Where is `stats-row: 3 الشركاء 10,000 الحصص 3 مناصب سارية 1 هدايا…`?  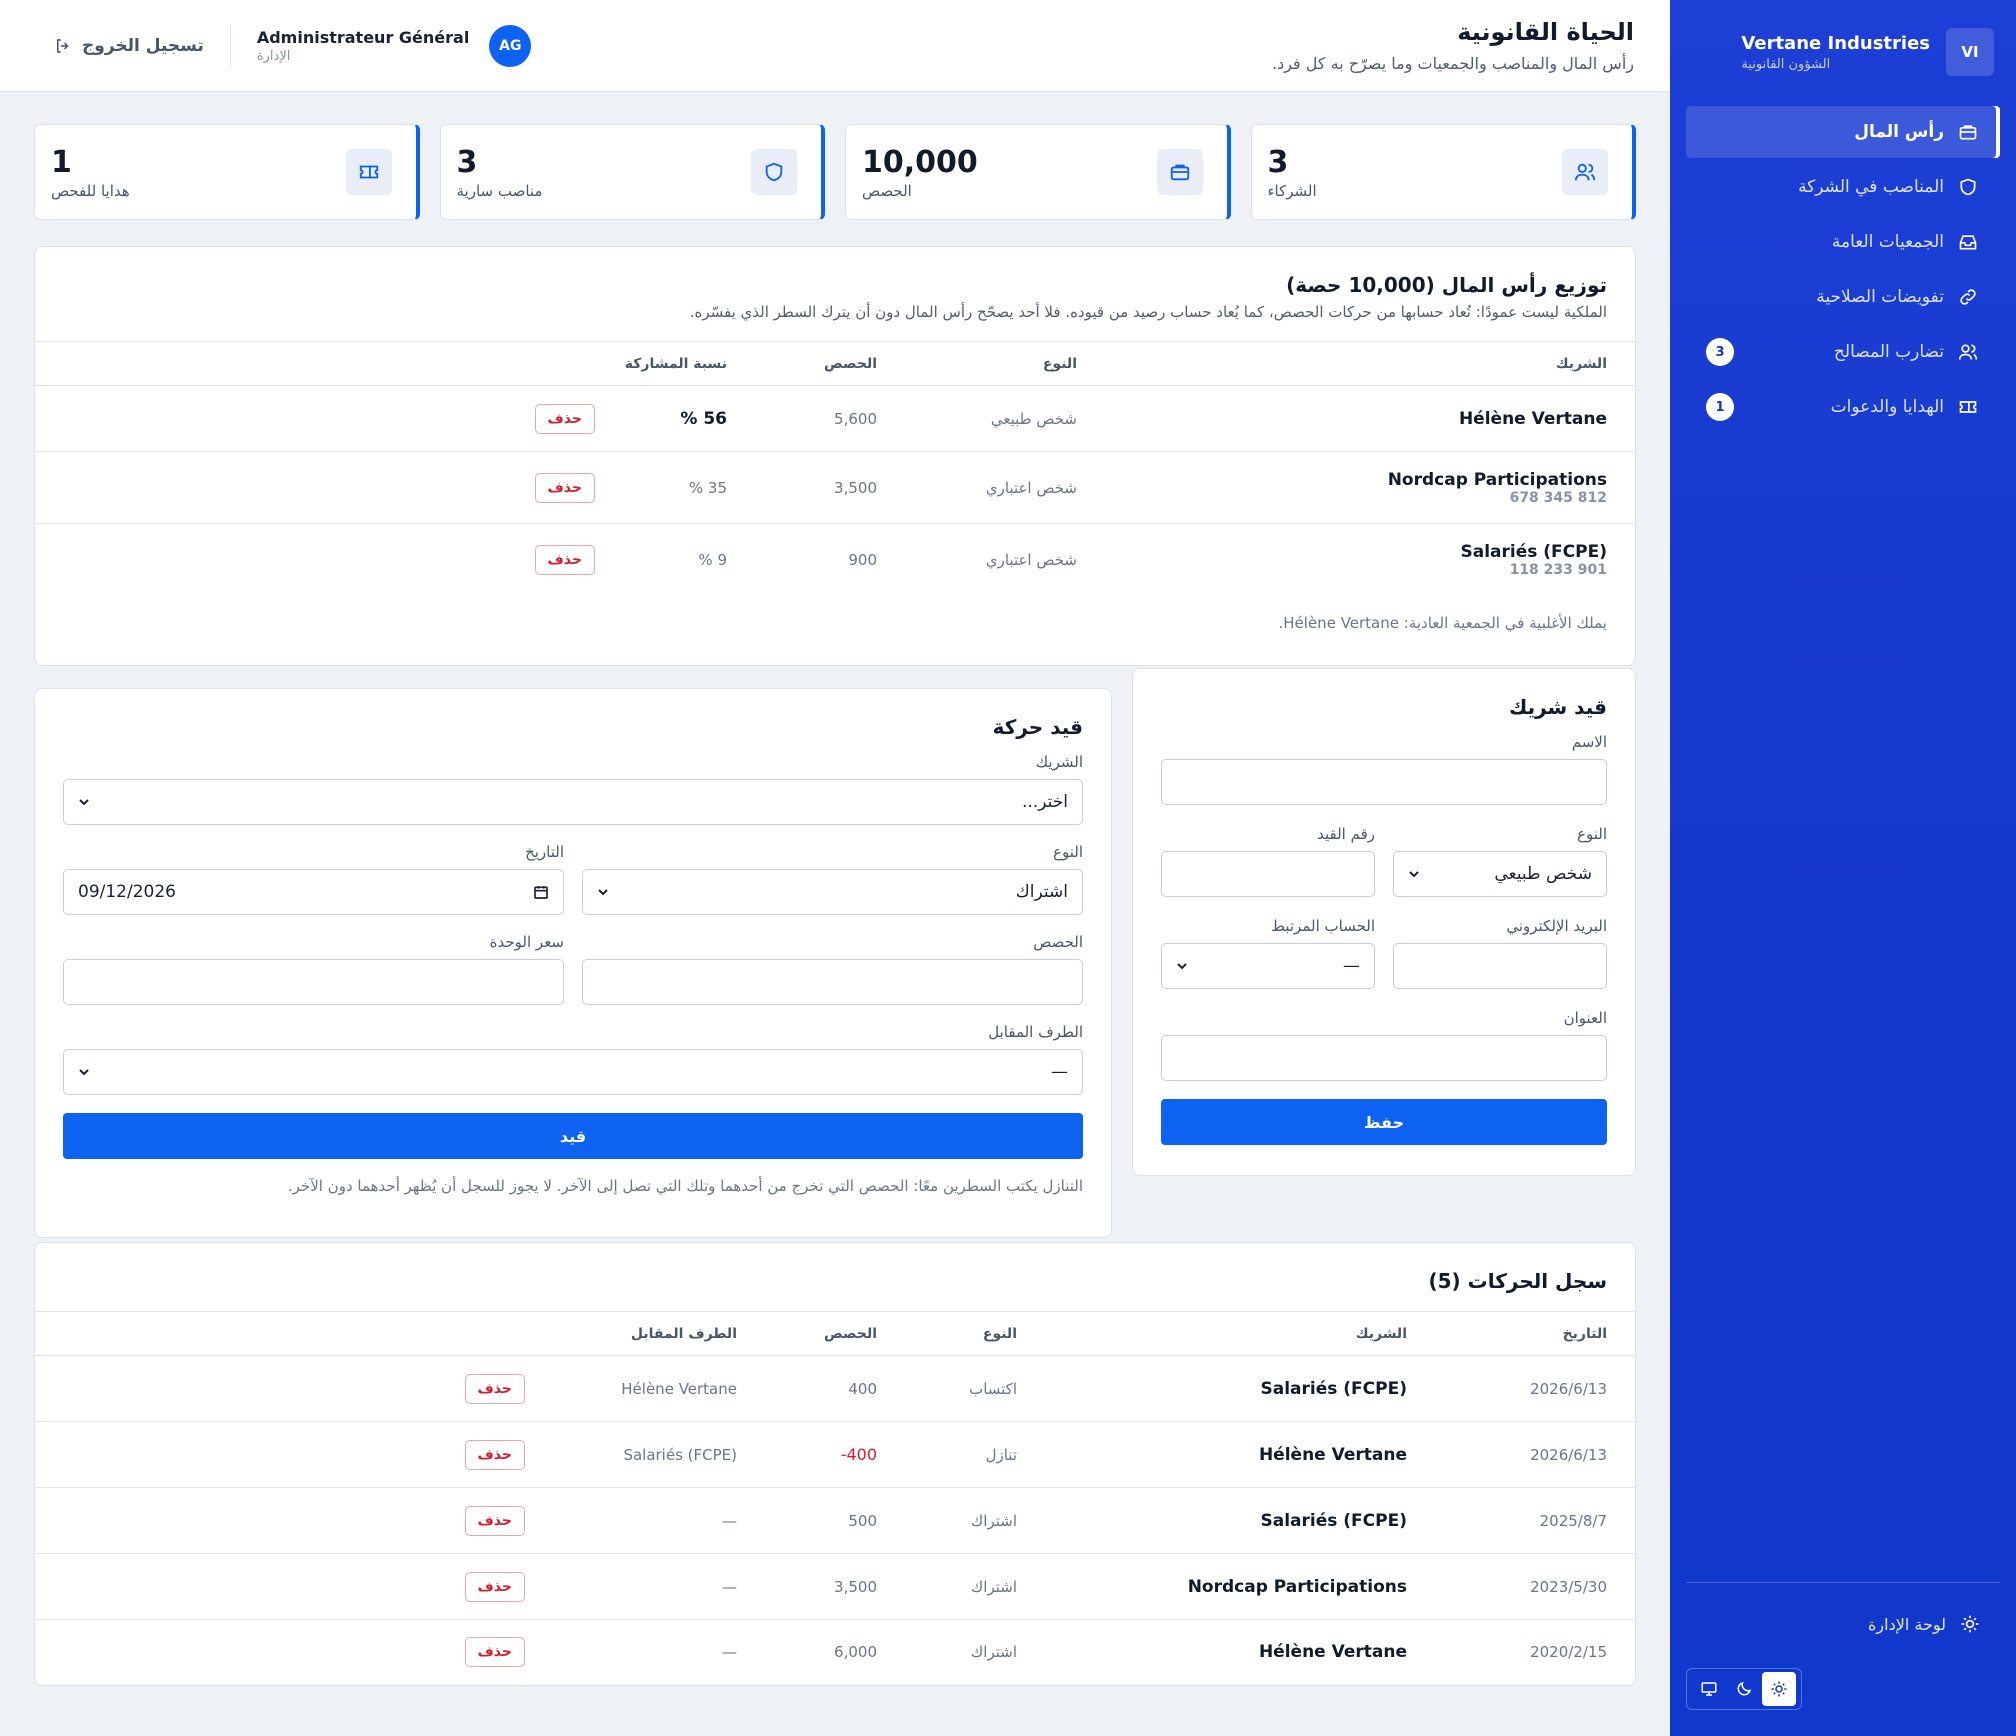
stats-row: 3 الشركاء 10,000 الحصص 3 مناصب سارية 1 هدايا… is located at coordinates (835, 172).